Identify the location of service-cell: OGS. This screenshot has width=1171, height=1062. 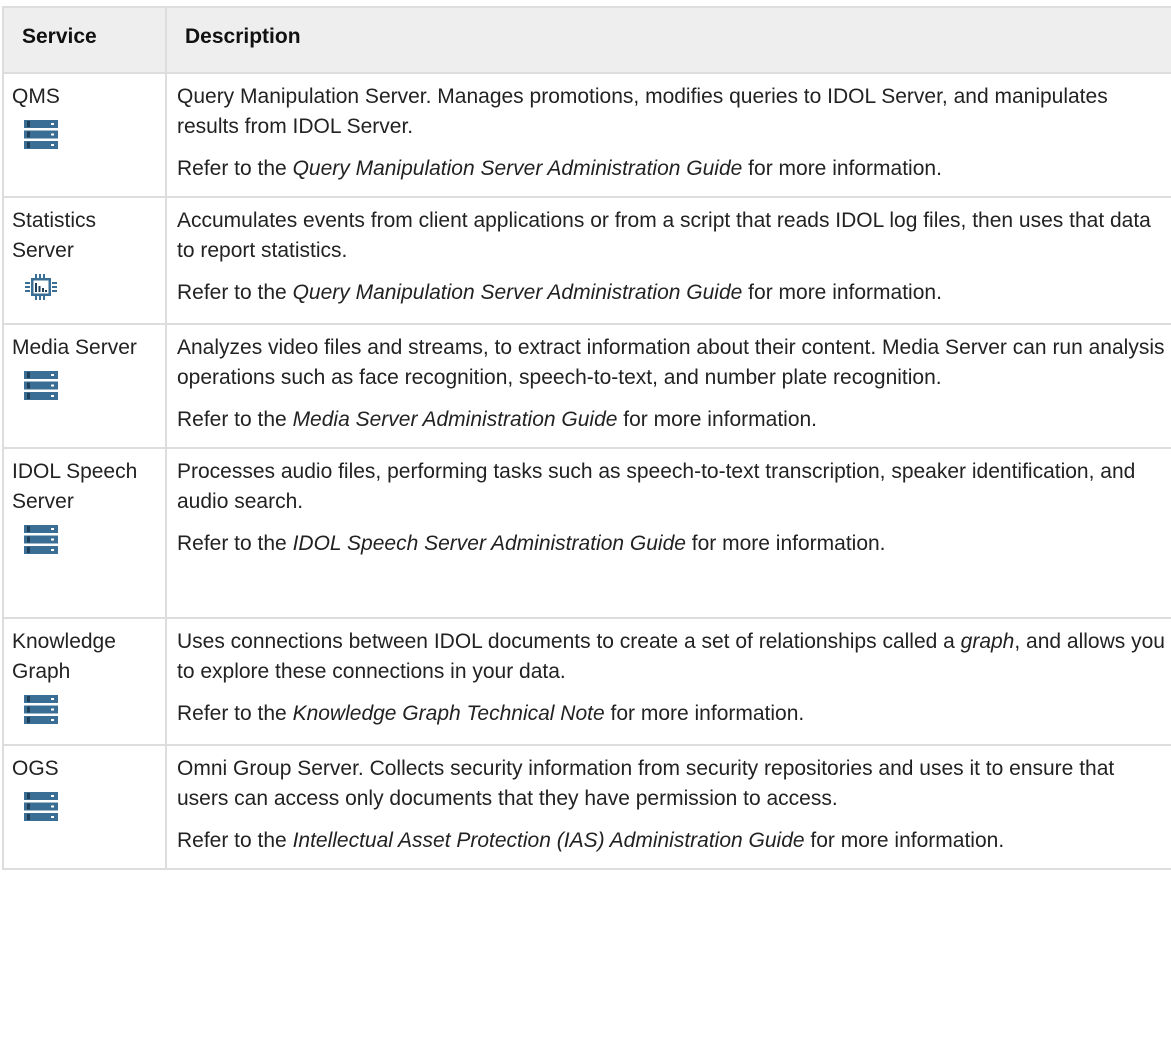
(84, 807).